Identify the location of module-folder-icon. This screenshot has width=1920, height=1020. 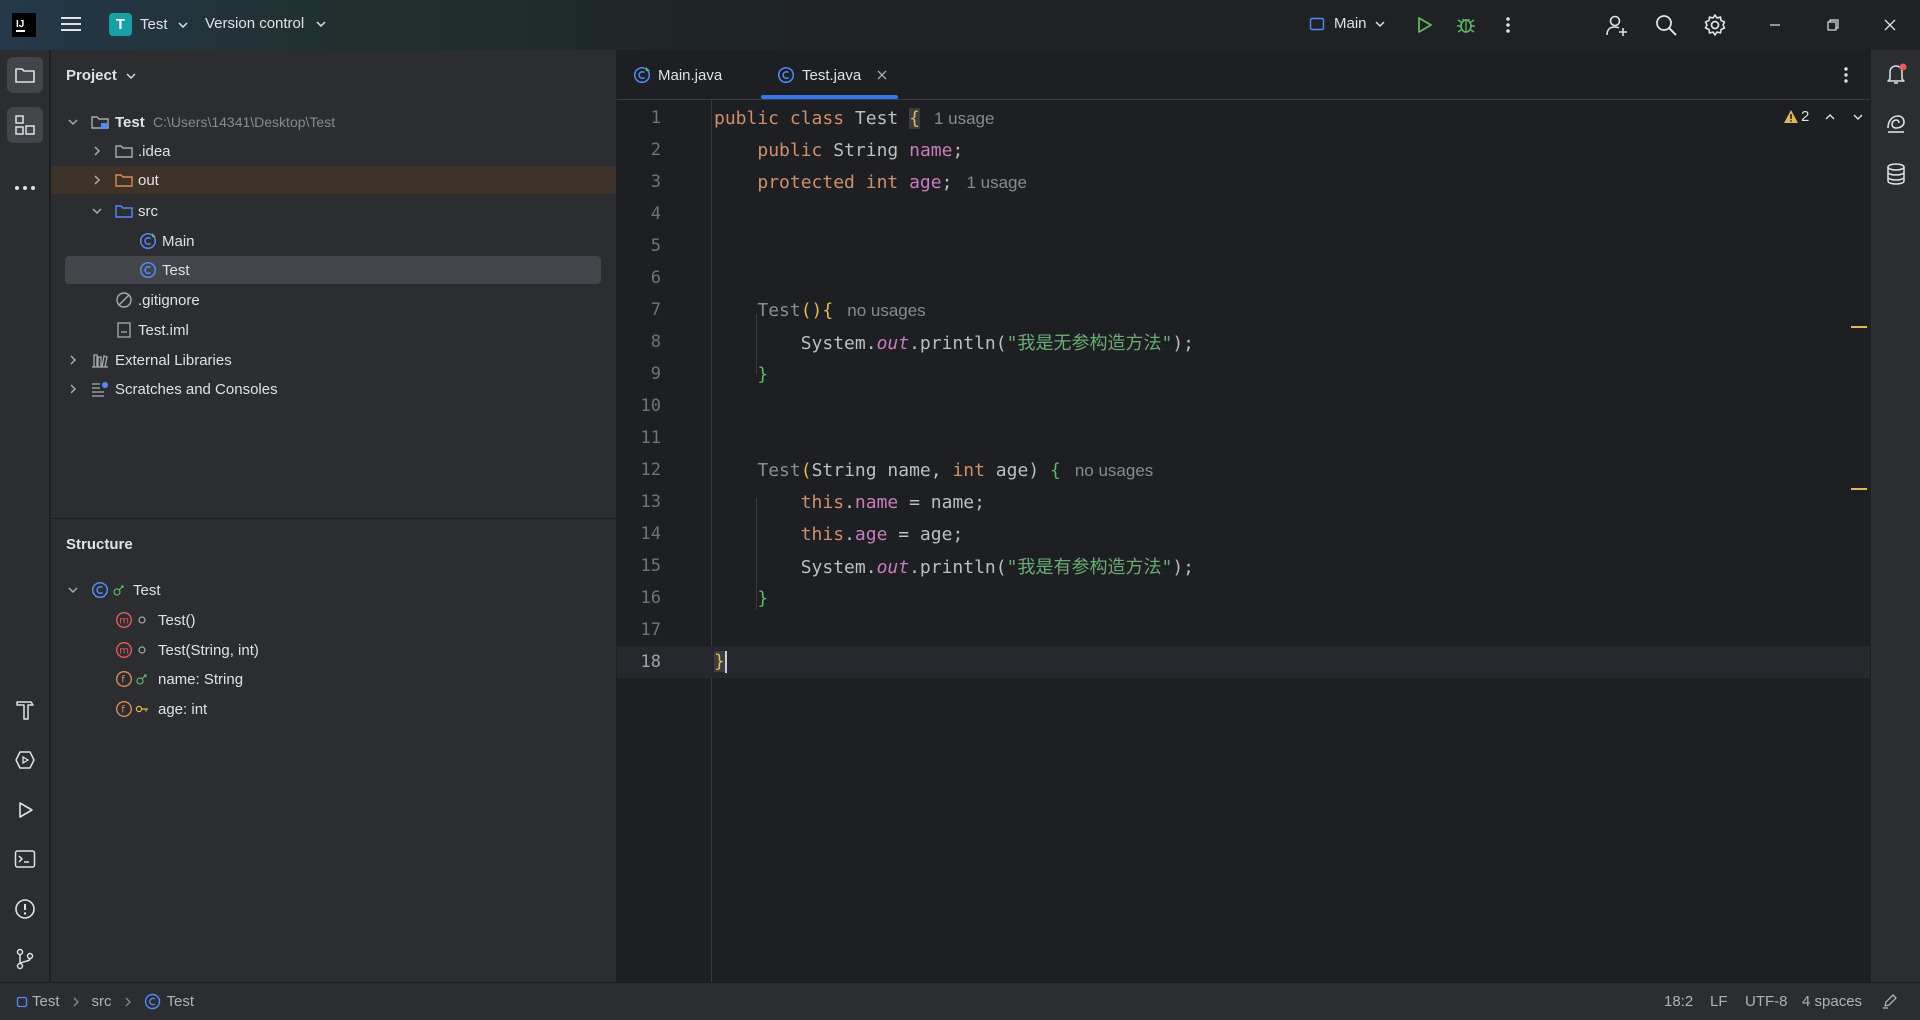
(100, 122).